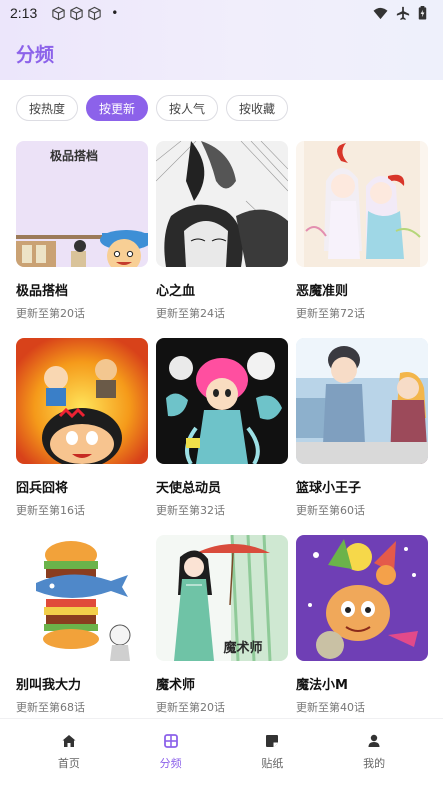 This screenshot has height=788, width=443. What do you see at coordinates (374, 763) in the screenshot?
I see `tab-profile-label: 我的` at bounding box center [374, 763].